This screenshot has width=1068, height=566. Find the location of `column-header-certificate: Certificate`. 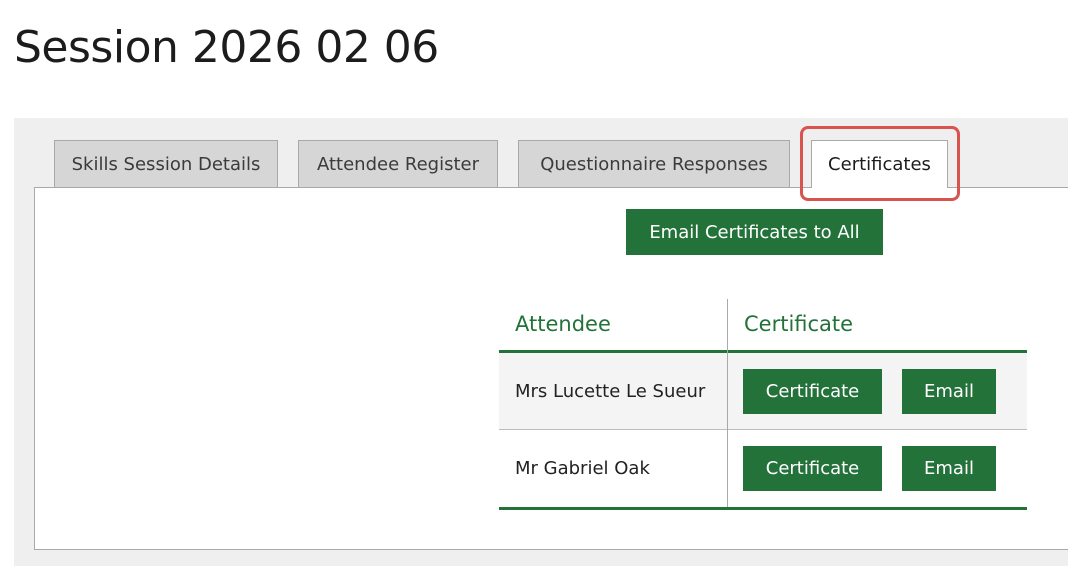

column-header-certificate: Certificate is located at coordinates (799, 324).